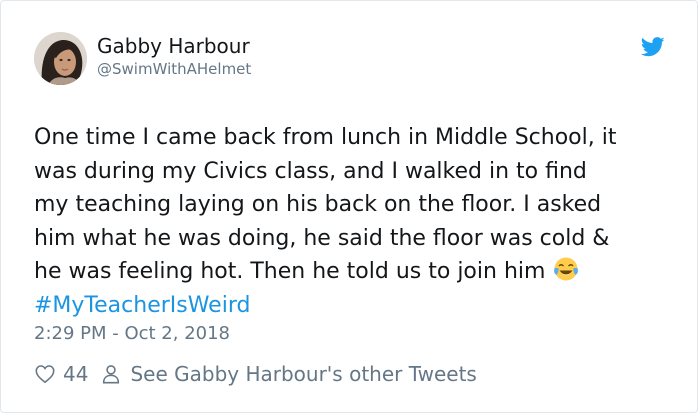 This screenshot has height=415, width=700. I want to click on author-names: Gabby Harbour @SwimWithAHelmet, so click(174, 56).